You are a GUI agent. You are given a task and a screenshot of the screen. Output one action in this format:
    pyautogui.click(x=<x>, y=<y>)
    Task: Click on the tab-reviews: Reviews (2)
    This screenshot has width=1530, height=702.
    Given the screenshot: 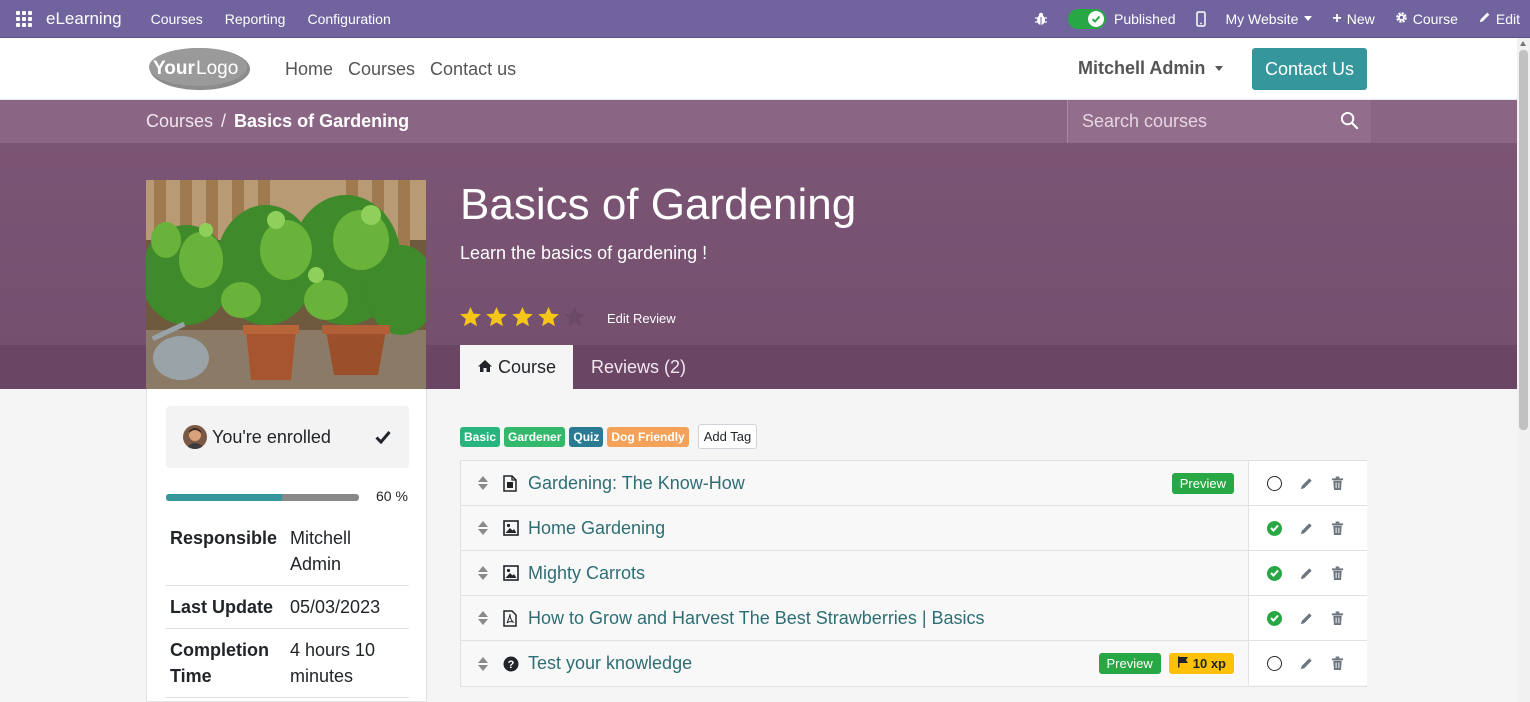 What is the action you would take?
    pyautogui.click(x=638, y=367)
    